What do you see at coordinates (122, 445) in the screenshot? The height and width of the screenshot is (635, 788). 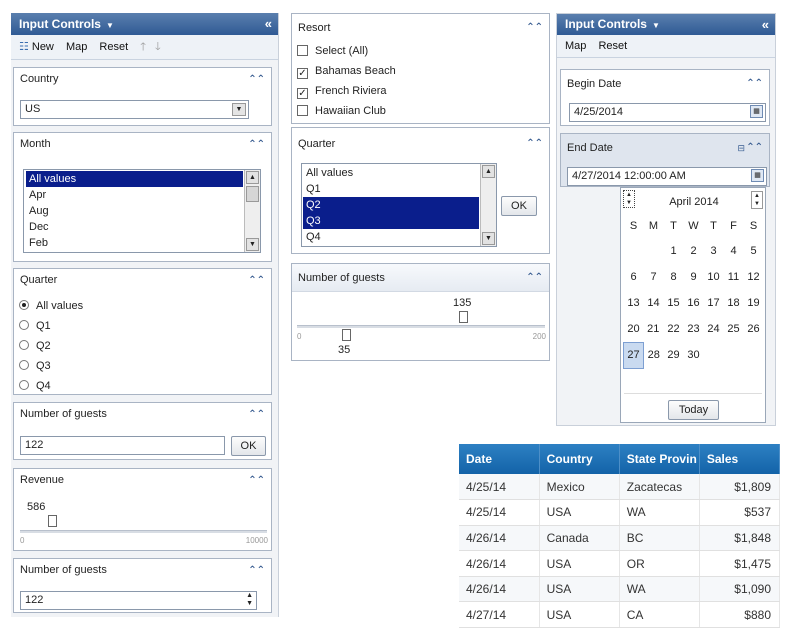 I see `guests-input: 122` at bounding box center [122, 445].